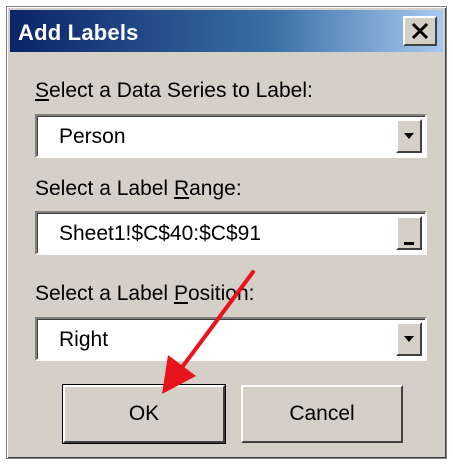 The height and width of the screenshot is (465, 453). I want to click on close-button, so click(420, 31).